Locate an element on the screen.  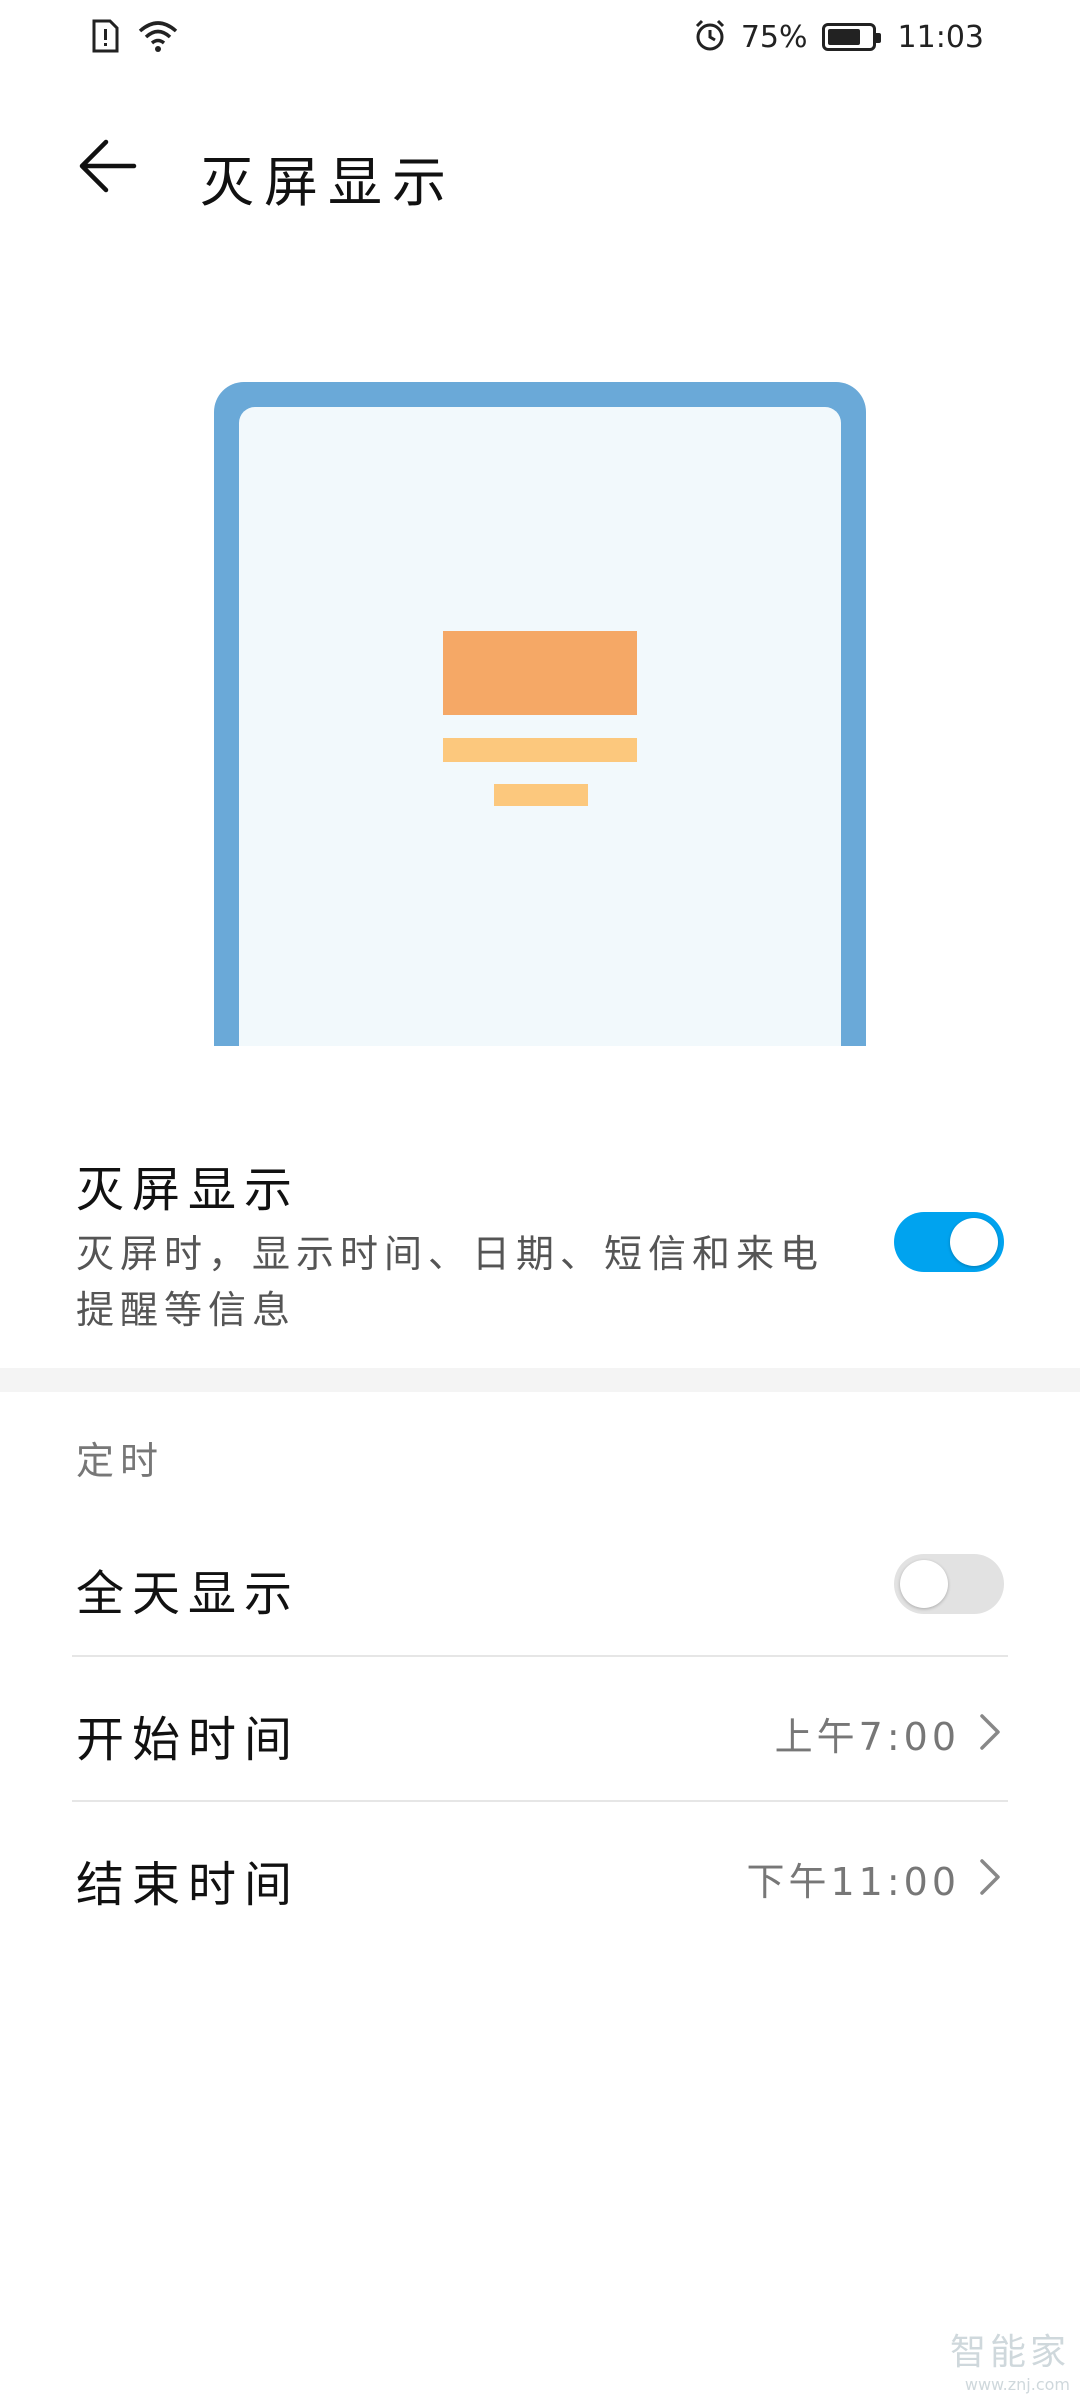
sim-alert-icon is located at coordinates (105, 38).